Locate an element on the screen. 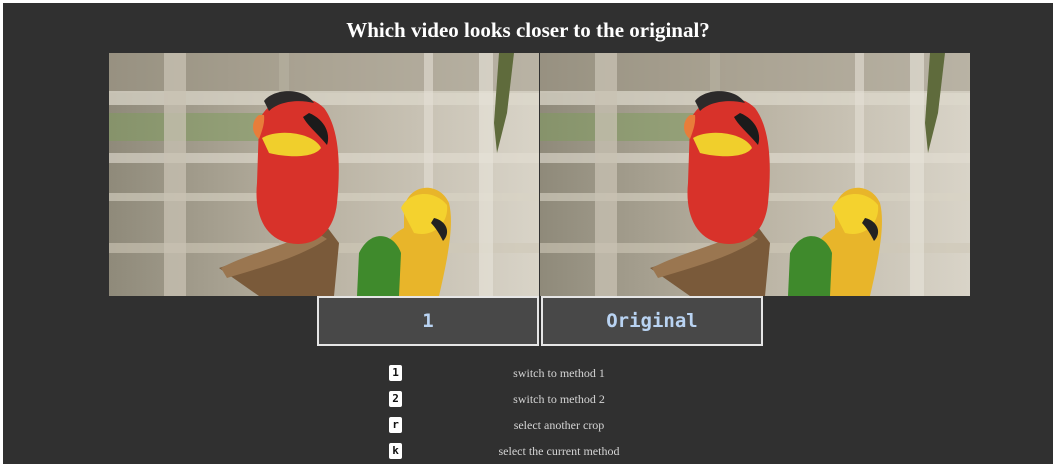  key-badge: r is located at coordinates (395, 425).